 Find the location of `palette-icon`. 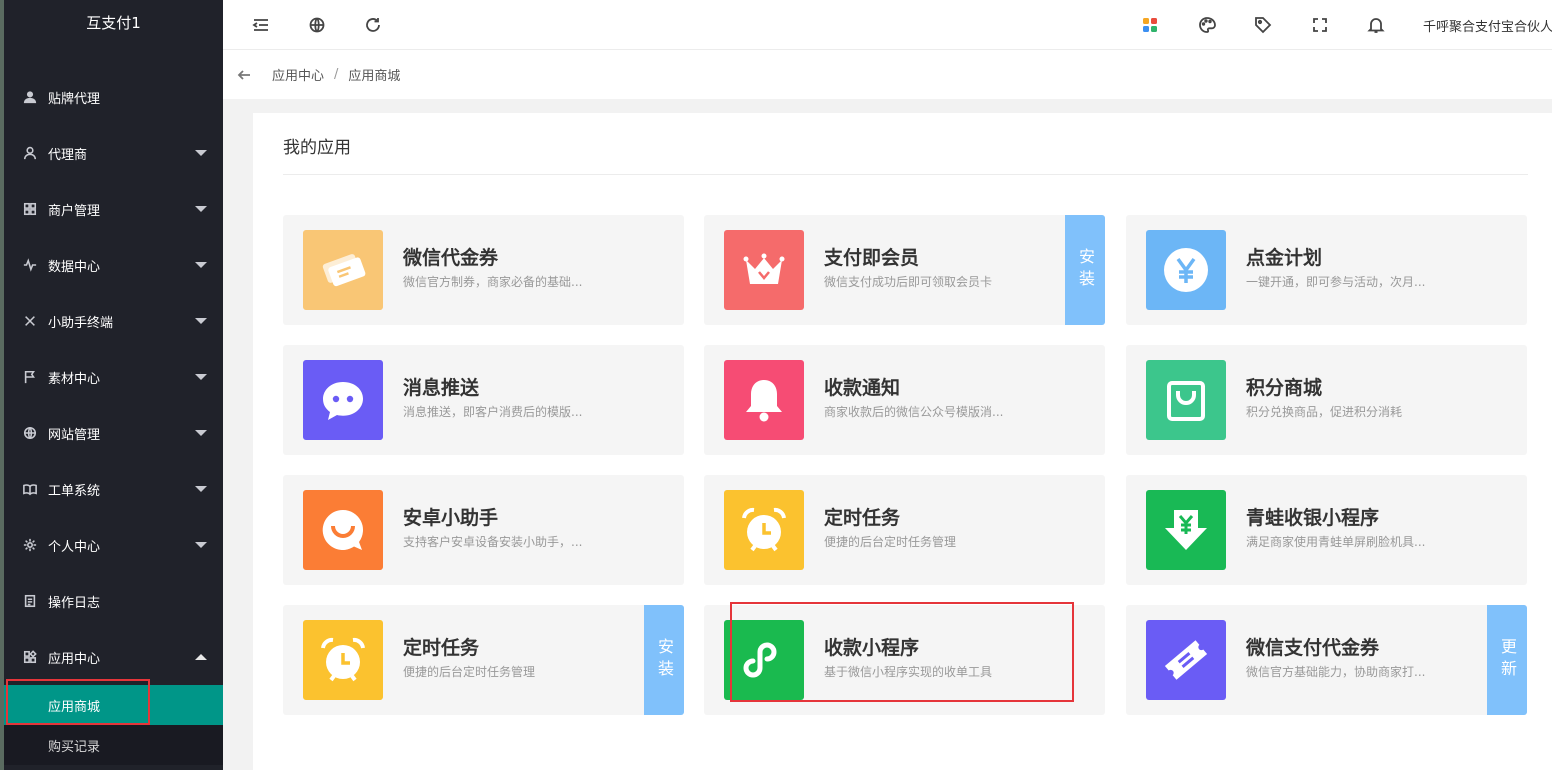

palette-icon is located at coordinates (1207, 25).